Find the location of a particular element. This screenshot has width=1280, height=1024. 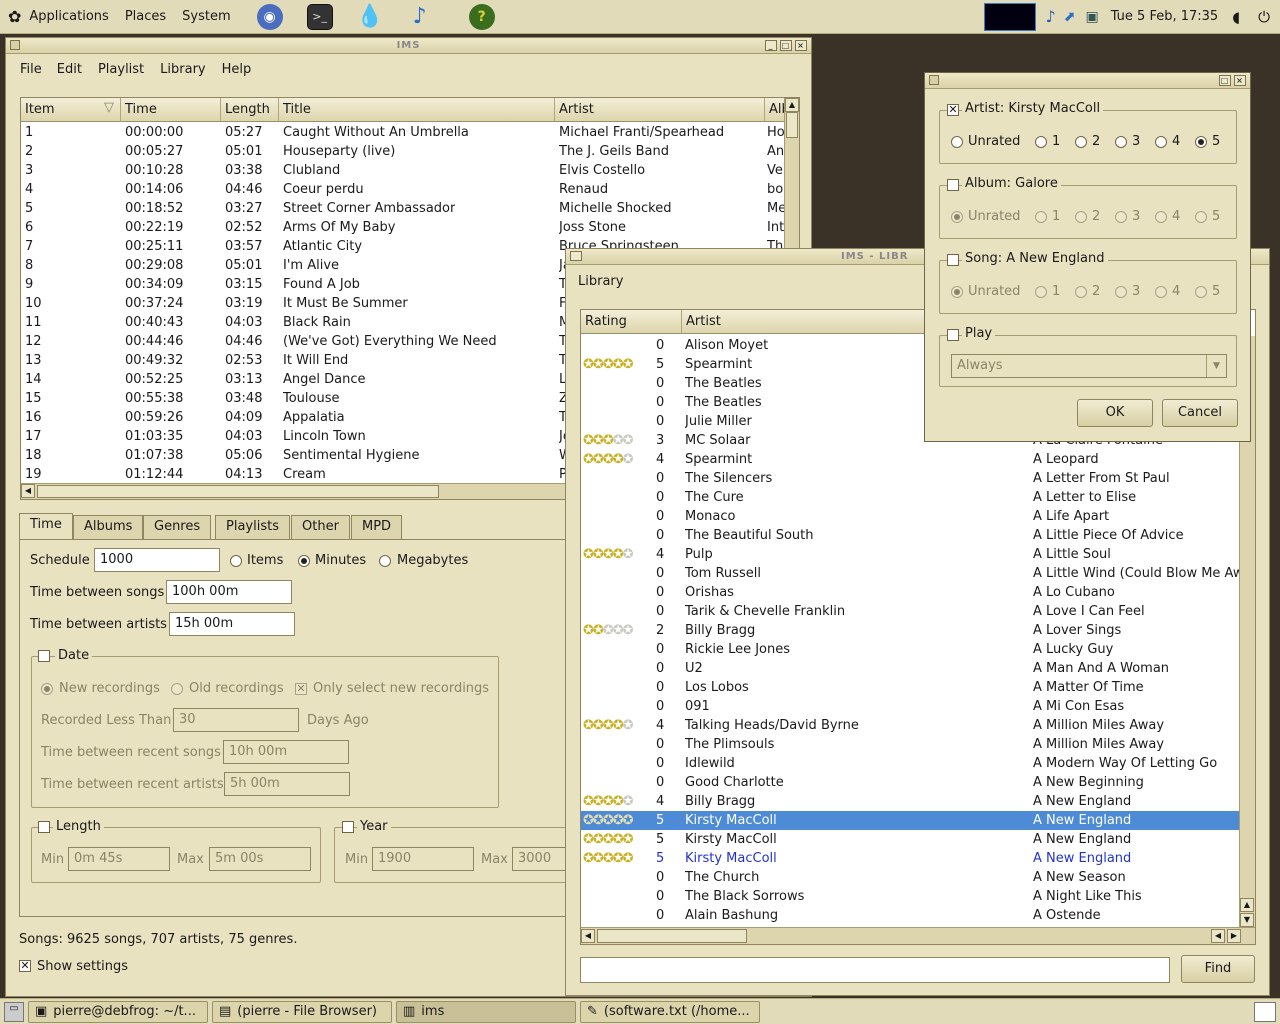

tab-other: Other is located at coordinates (320, 527).